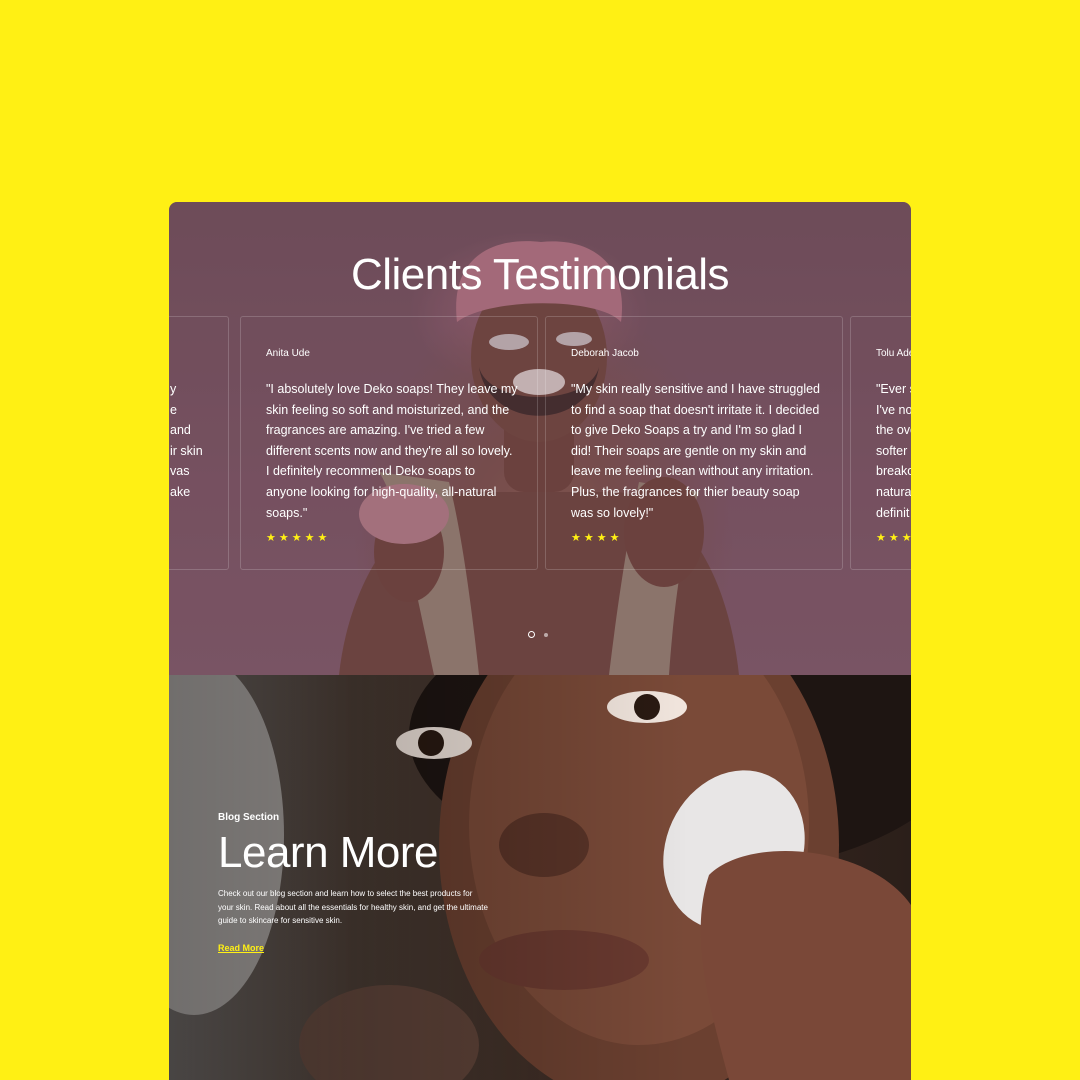 The image size is (1080, 1080). What do you see at coordinates (597, 538) in the screenshot?
I see `star-rating: ★★★★` at bounding box center [597, 538].